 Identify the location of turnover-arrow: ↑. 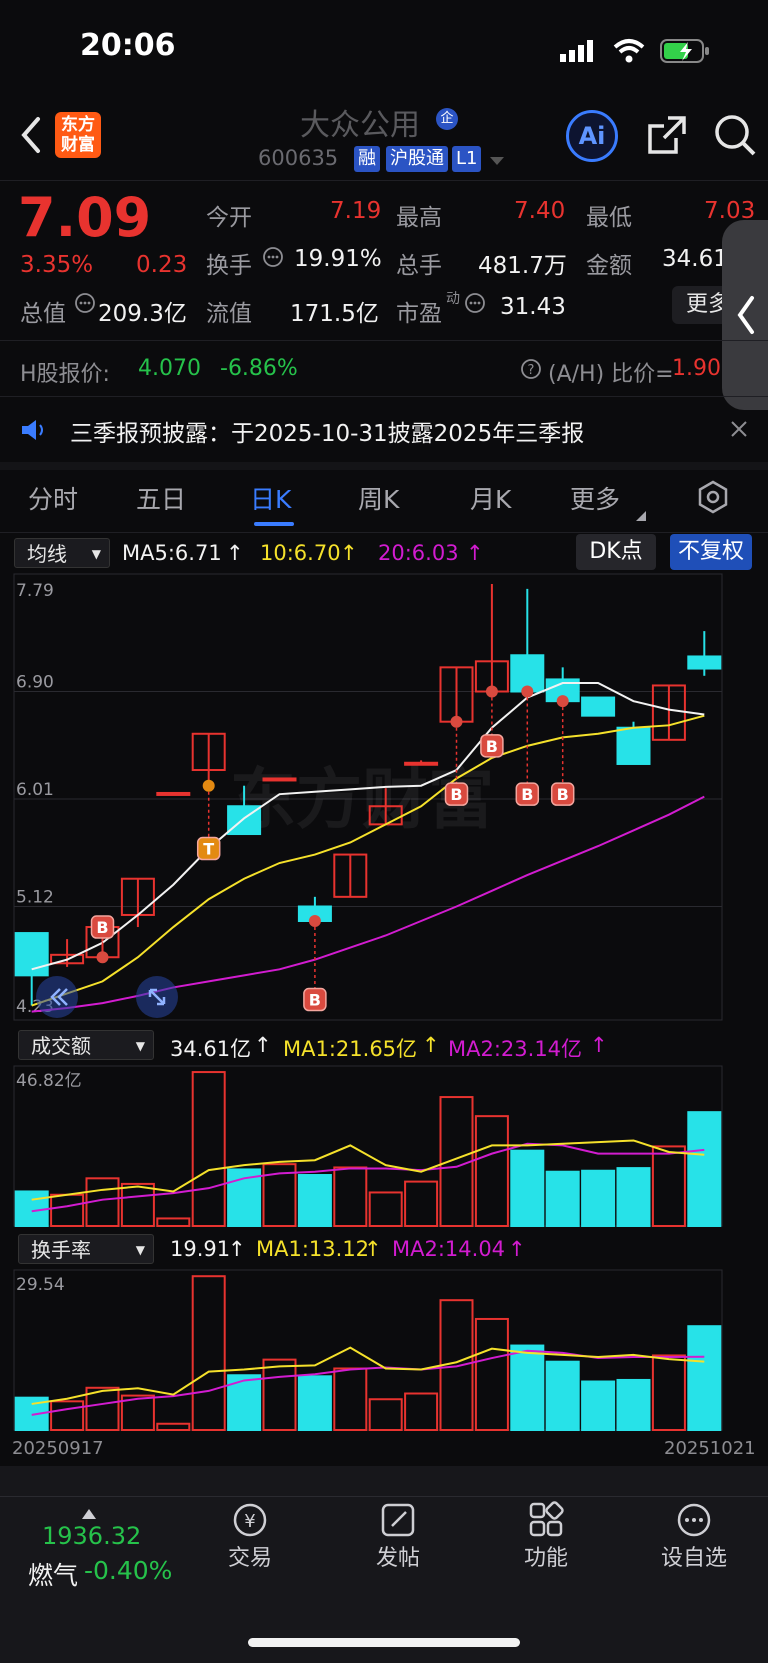
(237, 1249).